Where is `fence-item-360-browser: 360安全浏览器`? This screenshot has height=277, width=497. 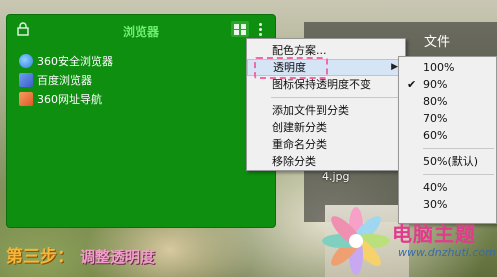 fence-item-360-browser: 360安全浏览器 is located at coordinates (66, 60).